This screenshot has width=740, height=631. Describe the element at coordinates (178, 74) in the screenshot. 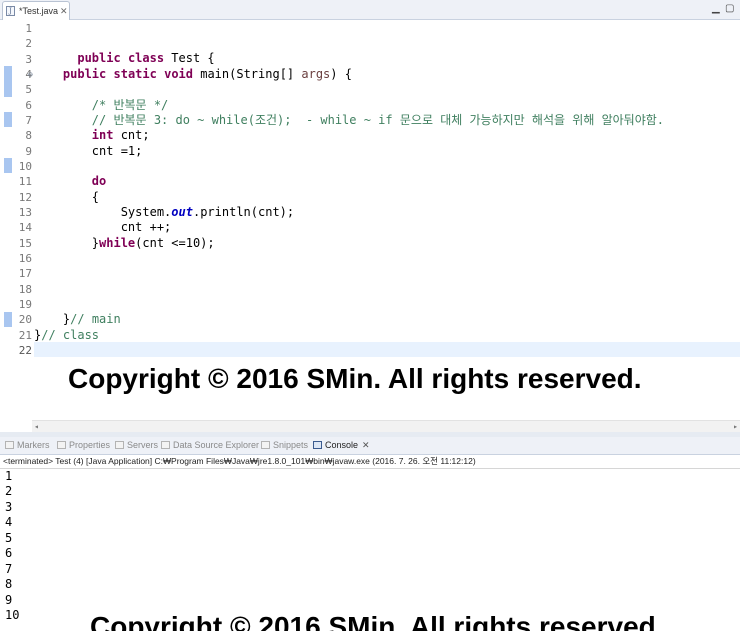

I see `keyword: void` at that location.